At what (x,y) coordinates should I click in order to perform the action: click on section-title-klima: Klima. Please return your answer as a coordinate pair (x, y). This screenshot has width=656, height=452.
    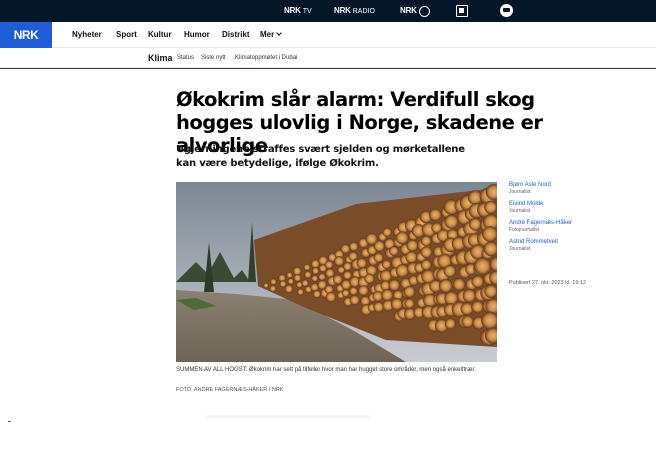
    Looking at the image, I should click on (160, 58).